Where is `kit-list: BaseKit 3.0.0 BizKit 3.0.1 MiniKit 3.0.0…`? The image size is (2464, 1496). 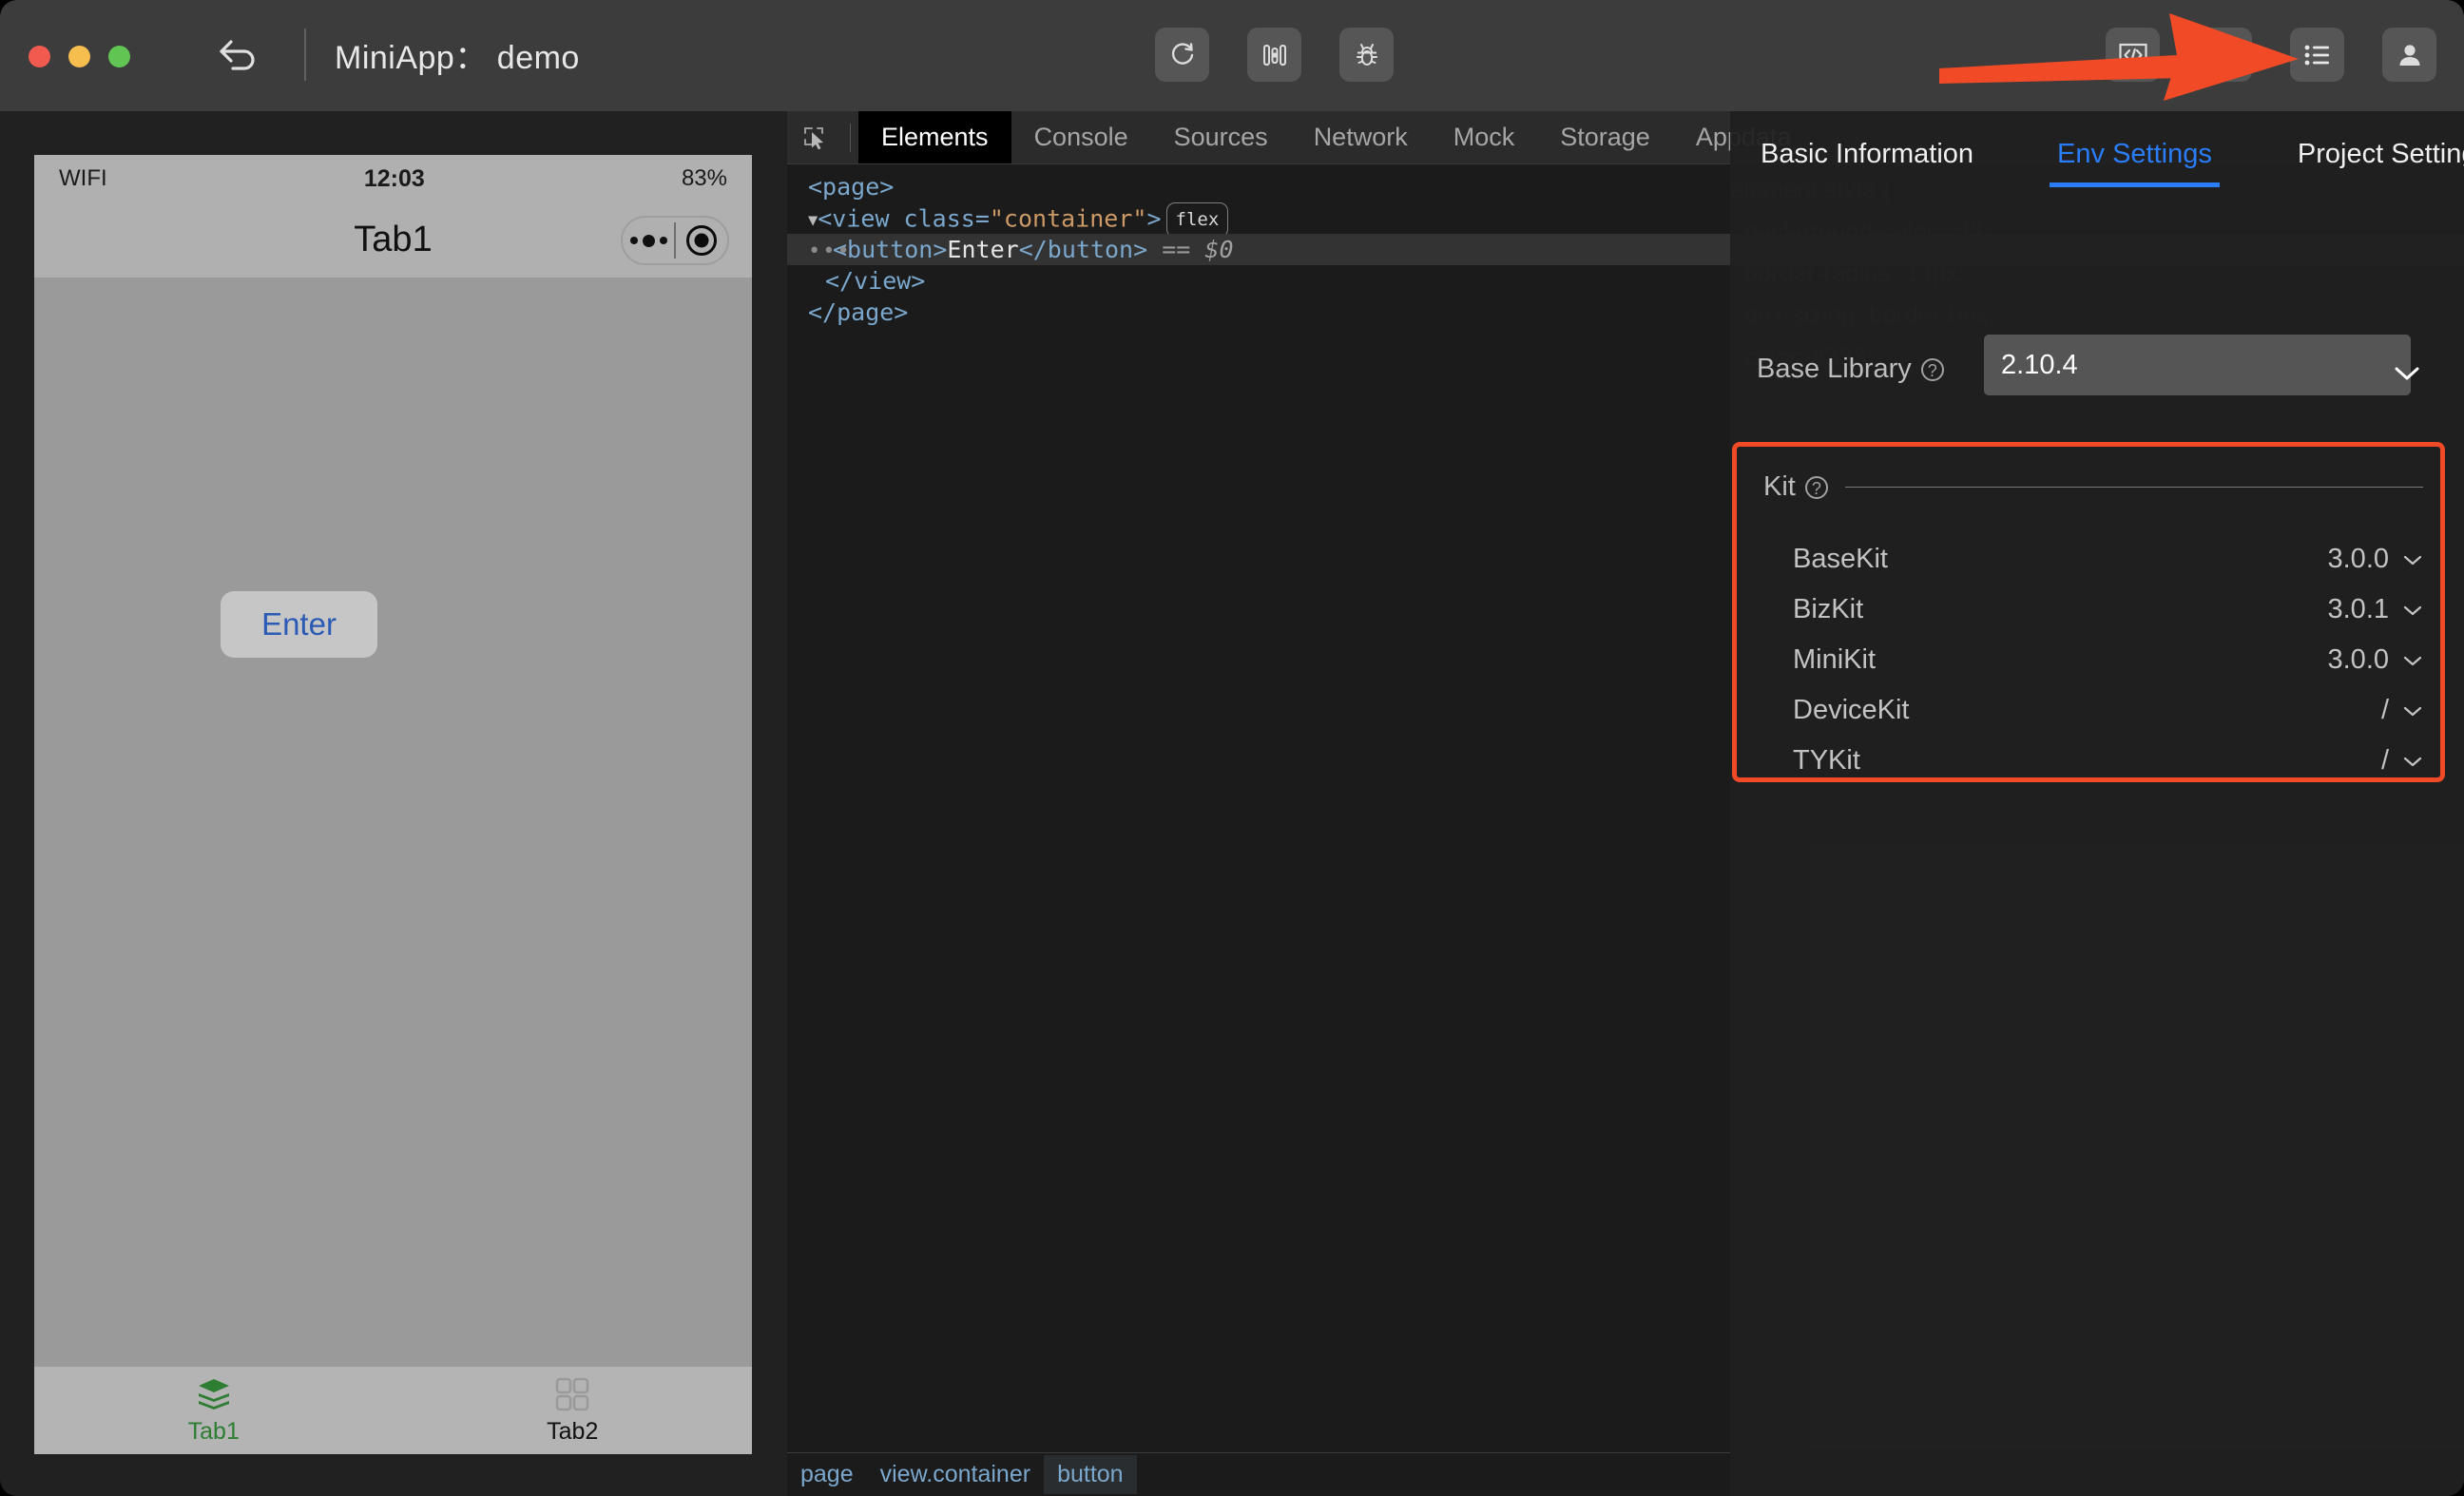 kit-list: BaseKit 3.0.0 BizKit 3.0.1 MiniKit 3.0.0… is located at coordinates (2093, 660).